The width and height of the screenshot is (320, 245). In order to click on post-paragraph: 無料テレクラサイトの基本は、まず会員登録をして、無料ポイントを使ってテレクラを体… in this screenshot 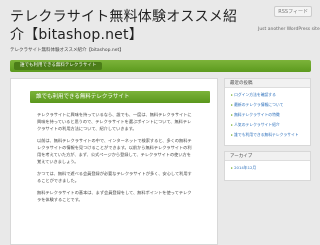, I will do `click(114, 196)`.